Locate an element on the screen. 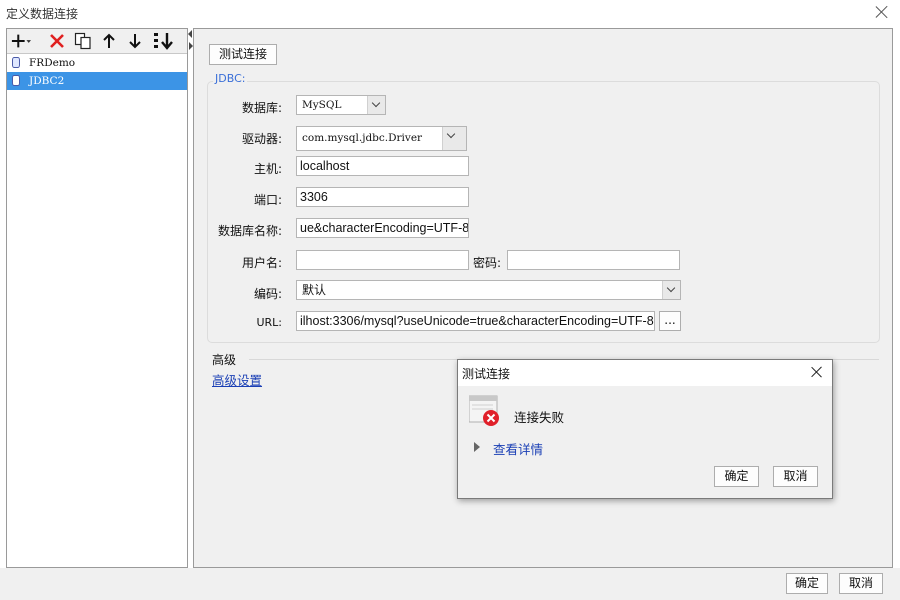 The width and height of the screenshot is (900, 600). username-label: 用户名: is located at coordinates (261, 263).